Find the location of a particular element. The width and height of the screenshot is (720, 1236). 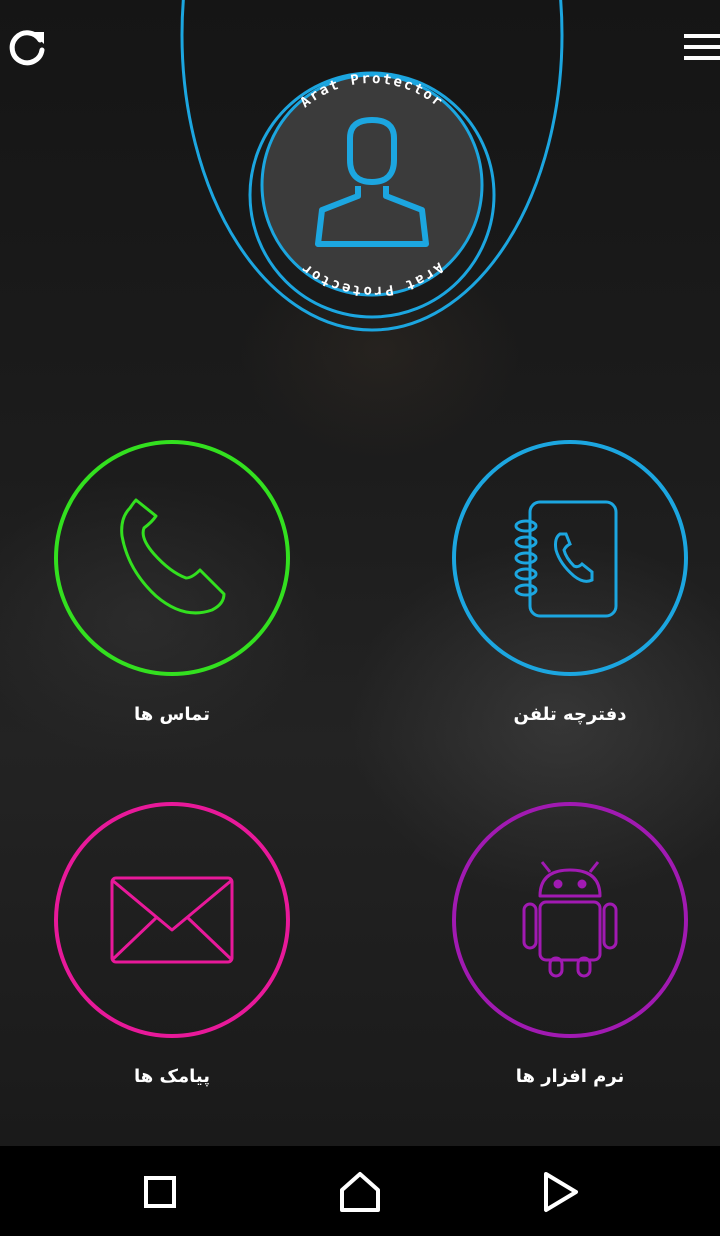

calls-label: تماس ها is located at coordinates (172, 714).